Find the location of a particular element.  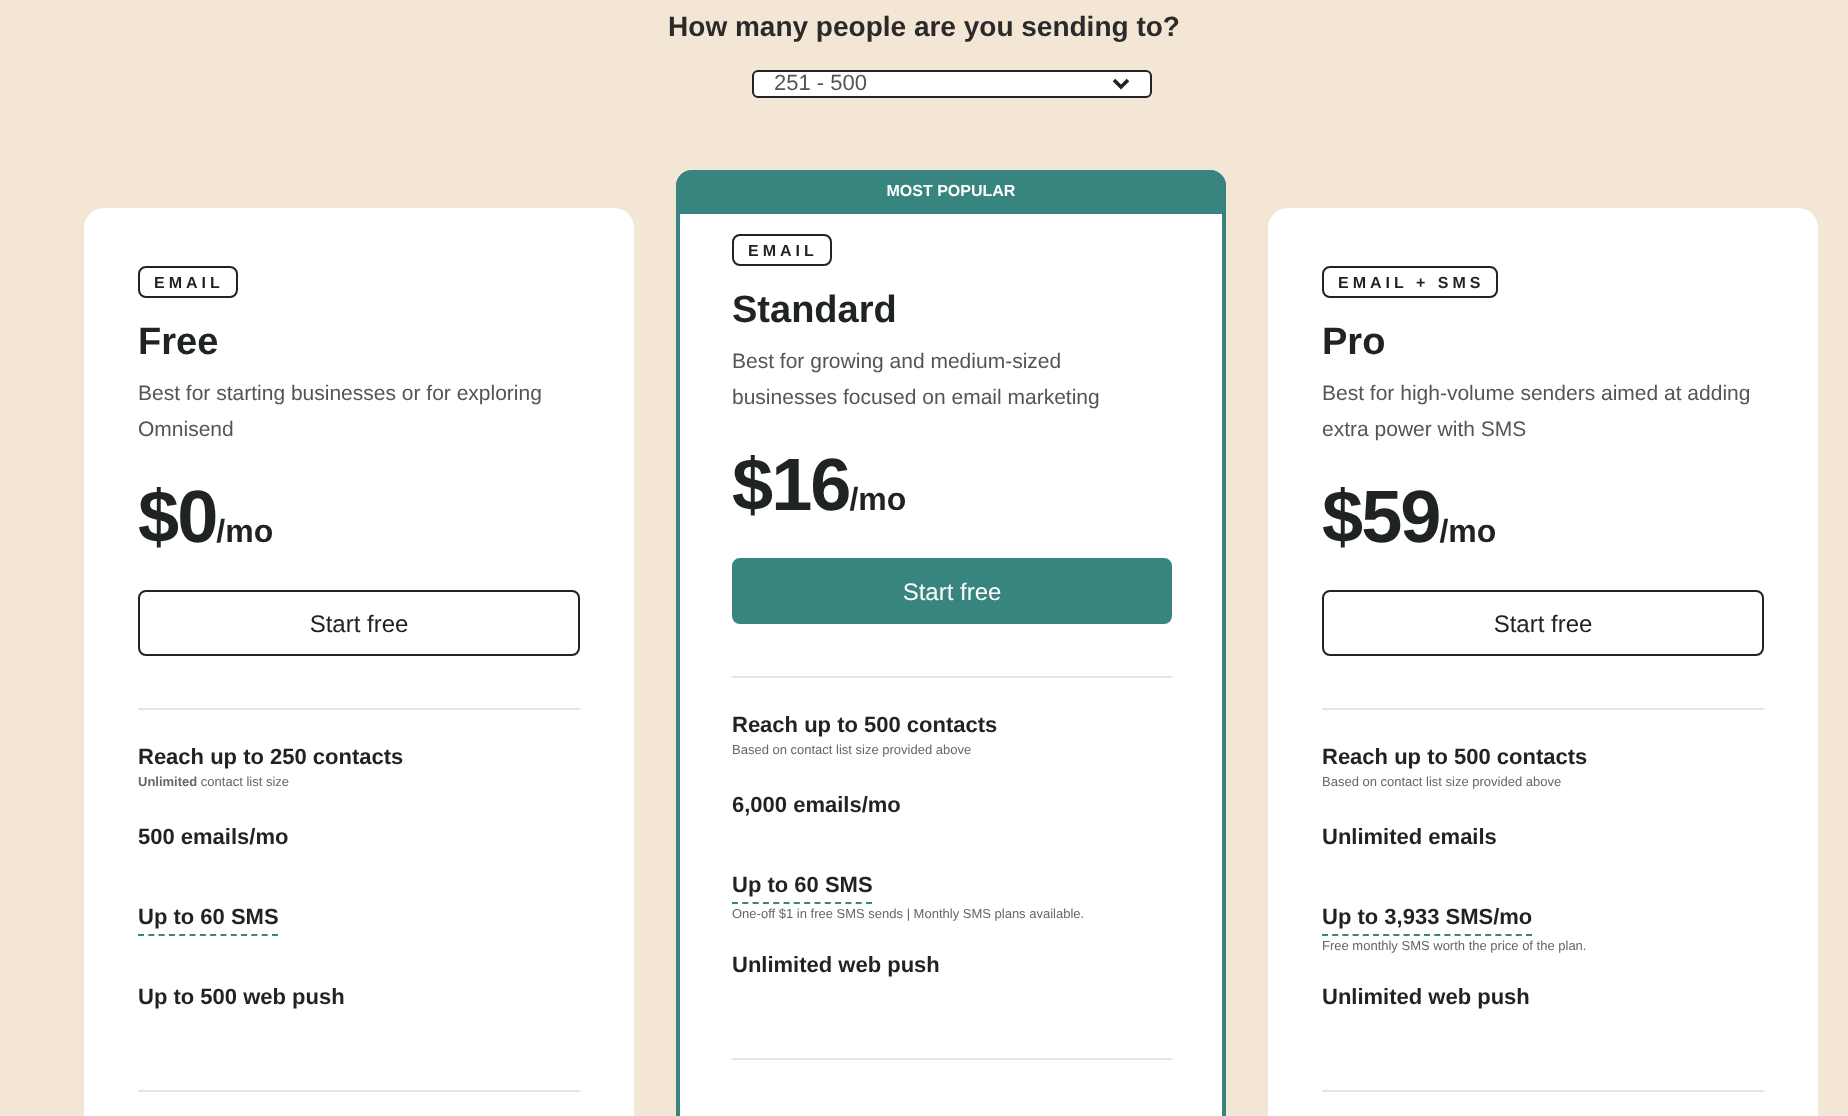

plan-name: Pro is located at coordinates (1355, 344).